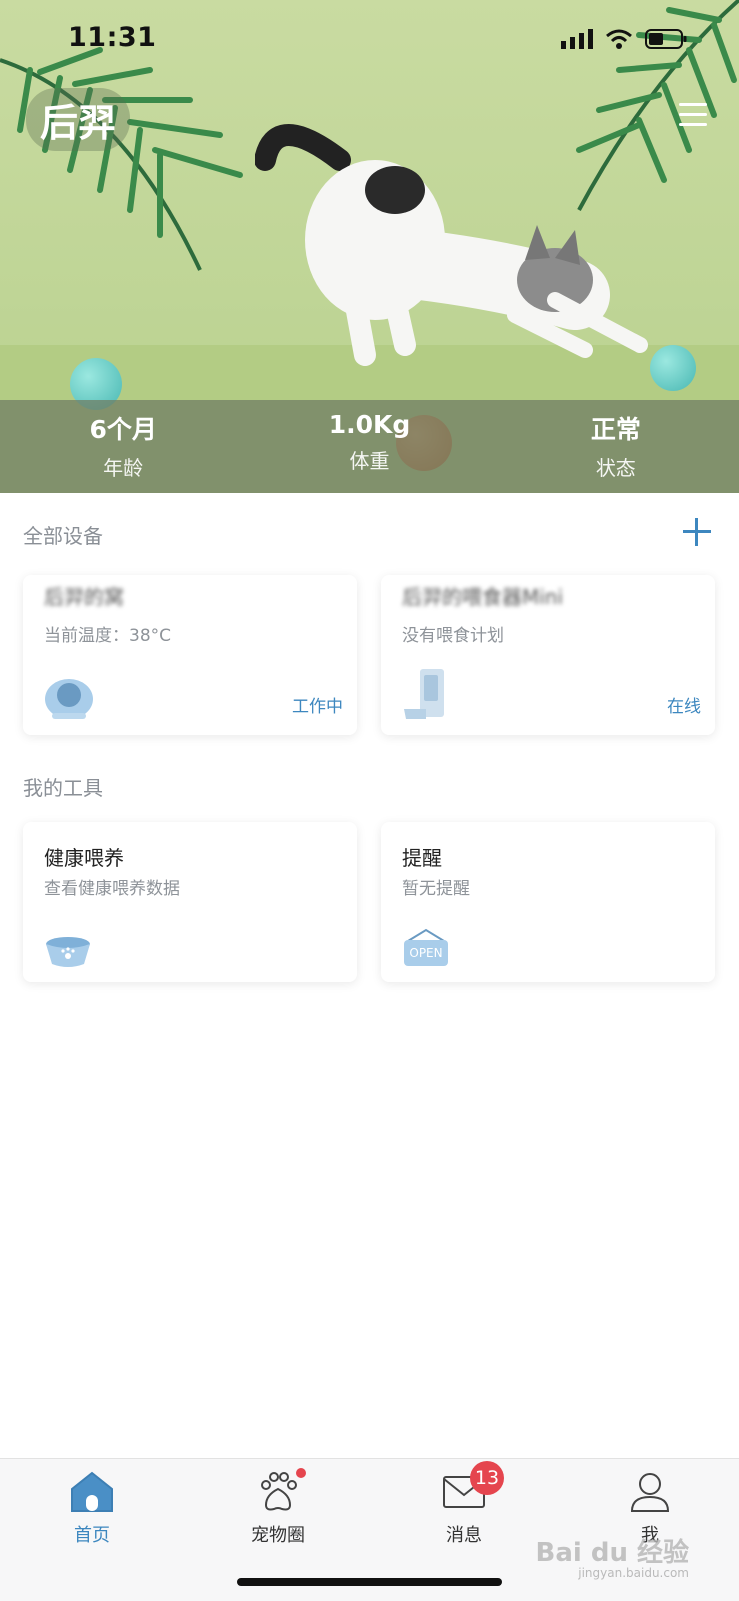  Describe the element at coordinates (63, 536) in the screenshot. I see `devices-section-title: 全部设备` at that location.